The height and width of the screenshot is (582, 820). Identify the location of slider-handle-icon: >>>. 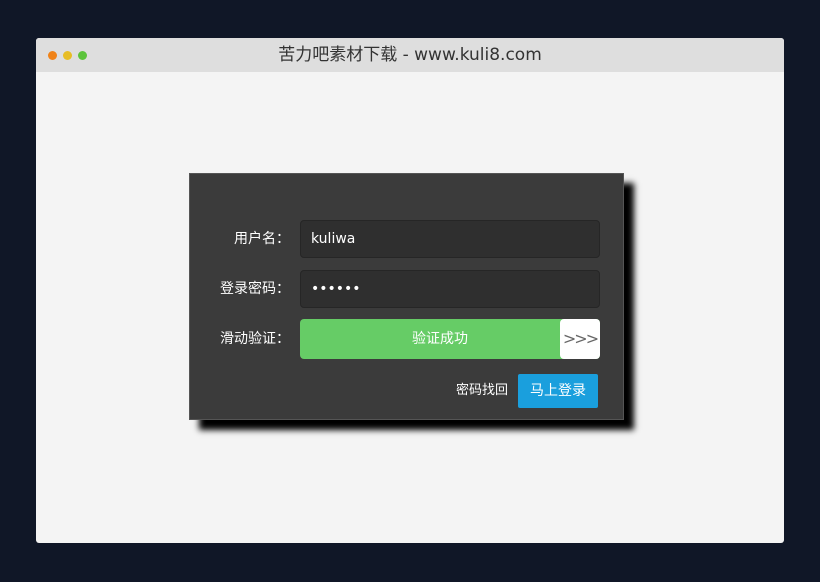
(580, 339).